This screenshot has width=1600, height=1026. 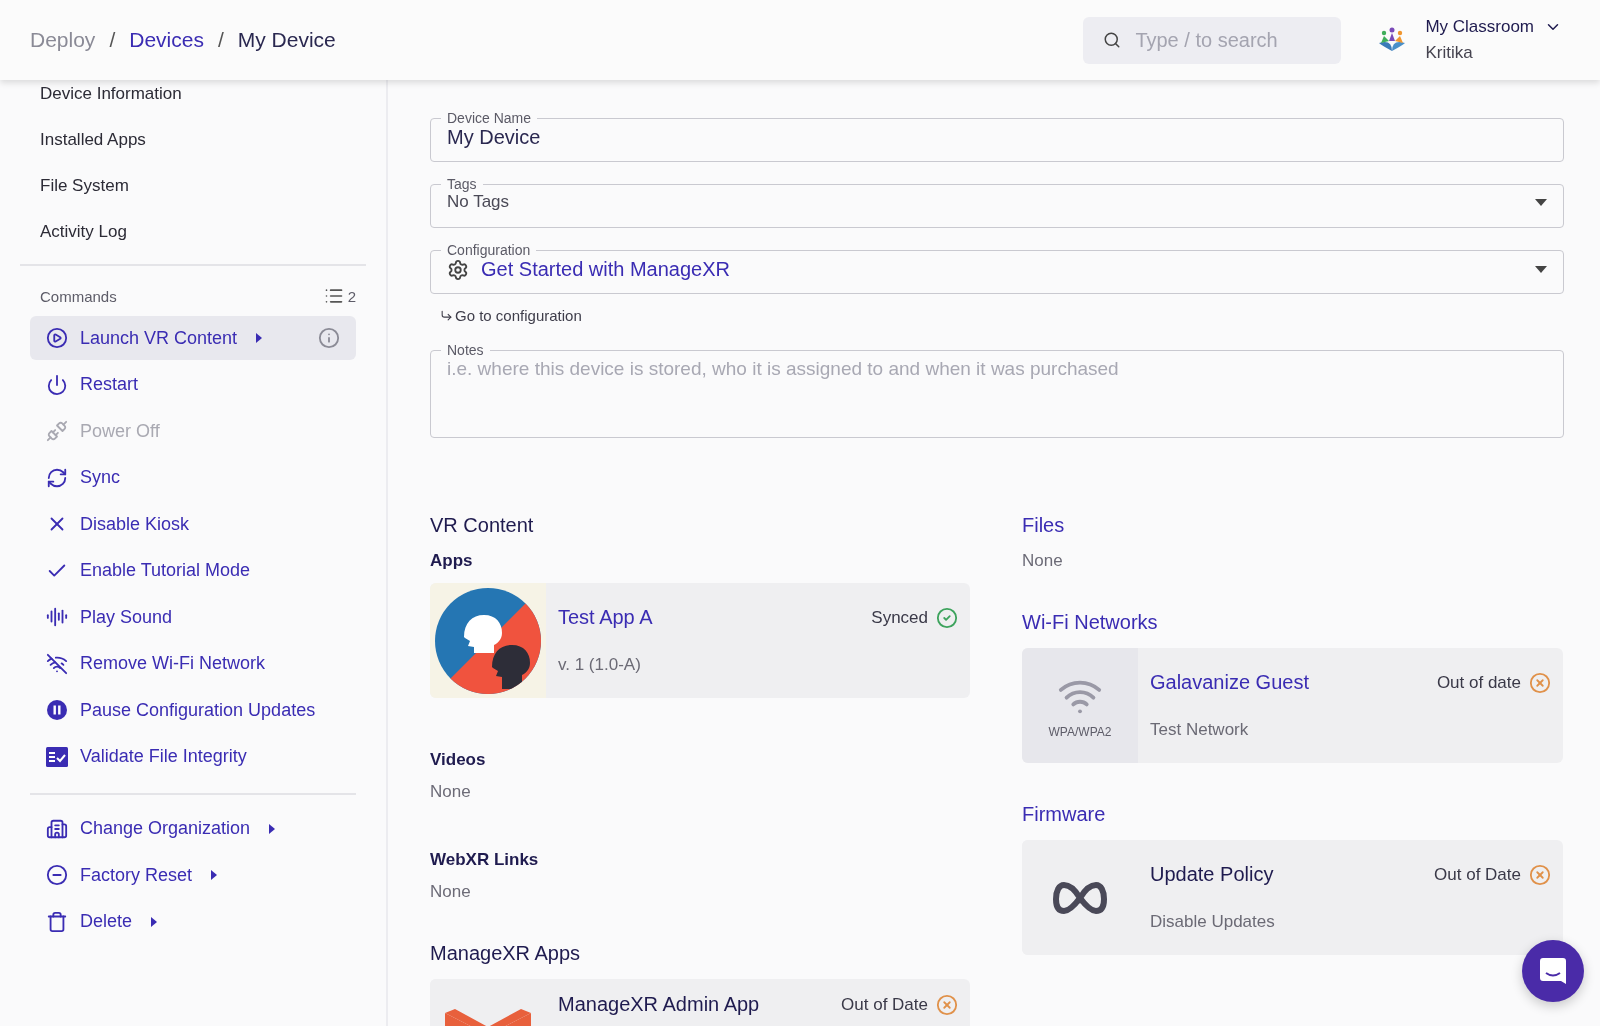 I want to click on field-label: Notes, so click(x=465, y=350).